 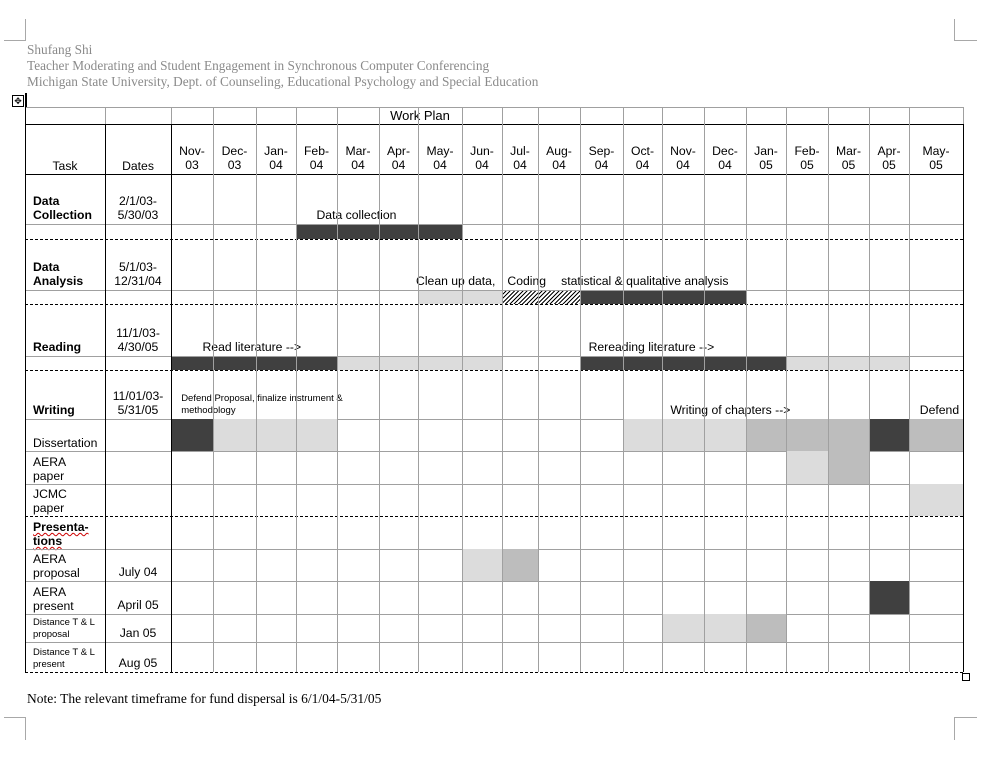 What do you see at coordinates (58, 274) in the screenshot?
I see `task-label: Data Analysis` at bounding box center [58, 274].